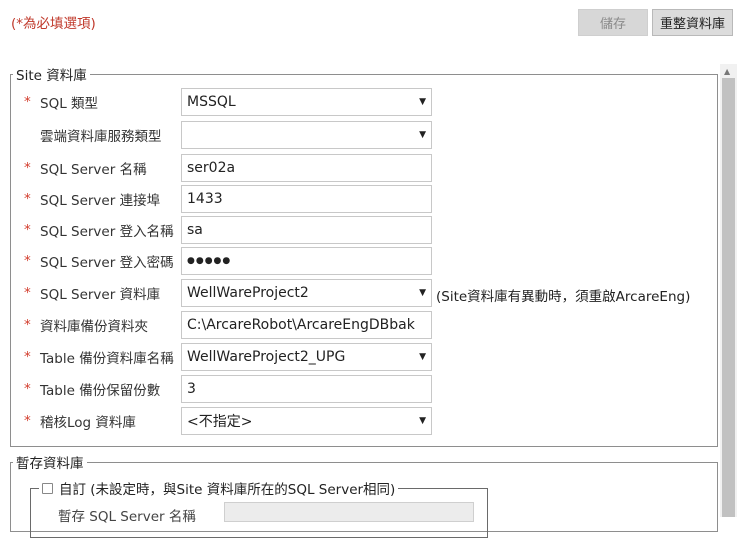 The width and height of the screenshot is (745, 538). What do you see at coordinates (100, 391) in the screenshot?
I see `table-backup-count-label: Table 備份保留份數` at bounding box center [100, 391].